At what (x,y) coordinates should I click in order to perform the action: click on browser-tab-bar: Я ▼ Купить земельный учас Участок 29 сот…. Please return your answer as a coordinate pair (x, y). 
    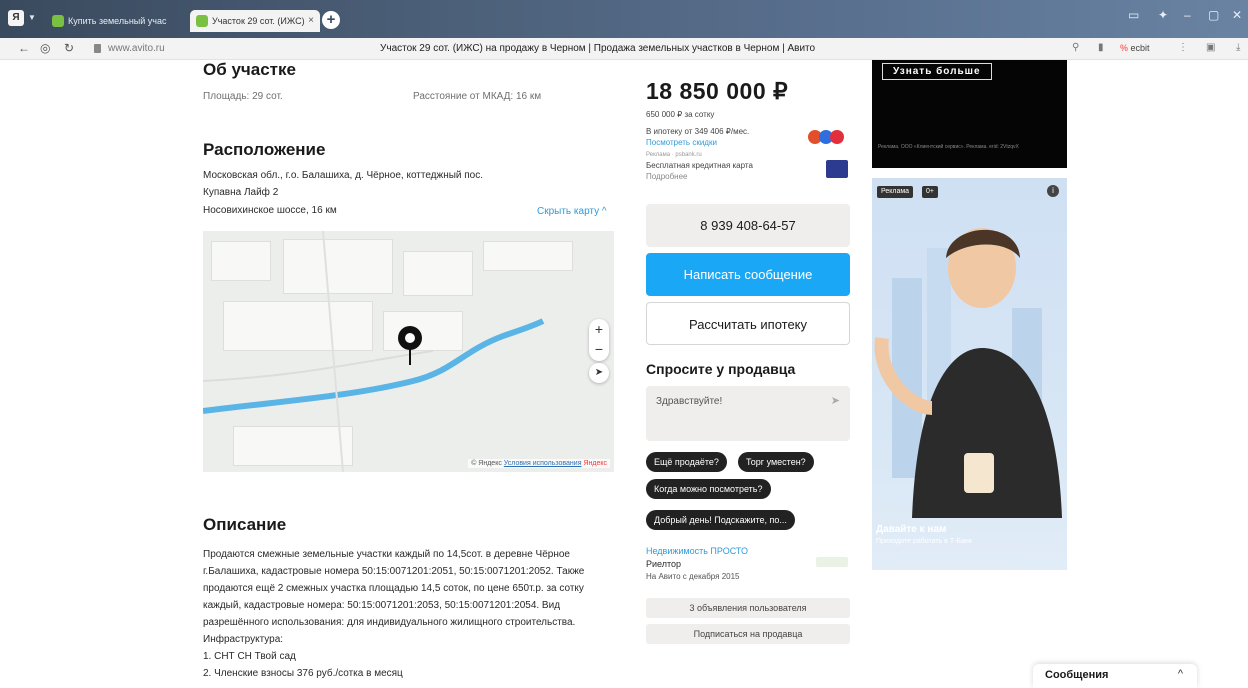
    Looking at the image, I should click on (624, 19).